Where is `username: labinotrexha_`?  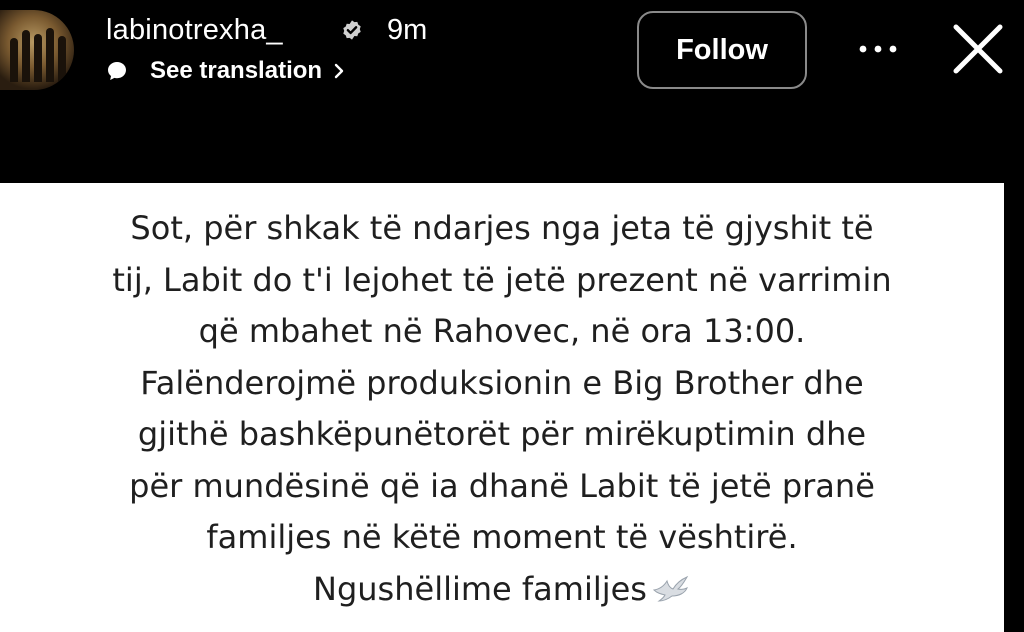 username: labinotrexha_ is located at coordinates (194, 30).